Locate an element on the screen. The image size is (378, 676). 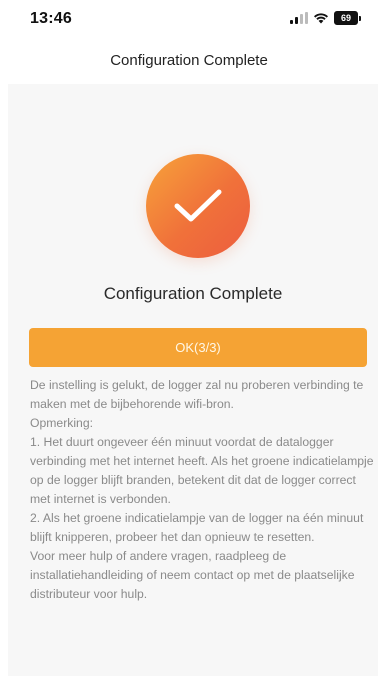
wifi-icon is located at coordinates (321, 18).